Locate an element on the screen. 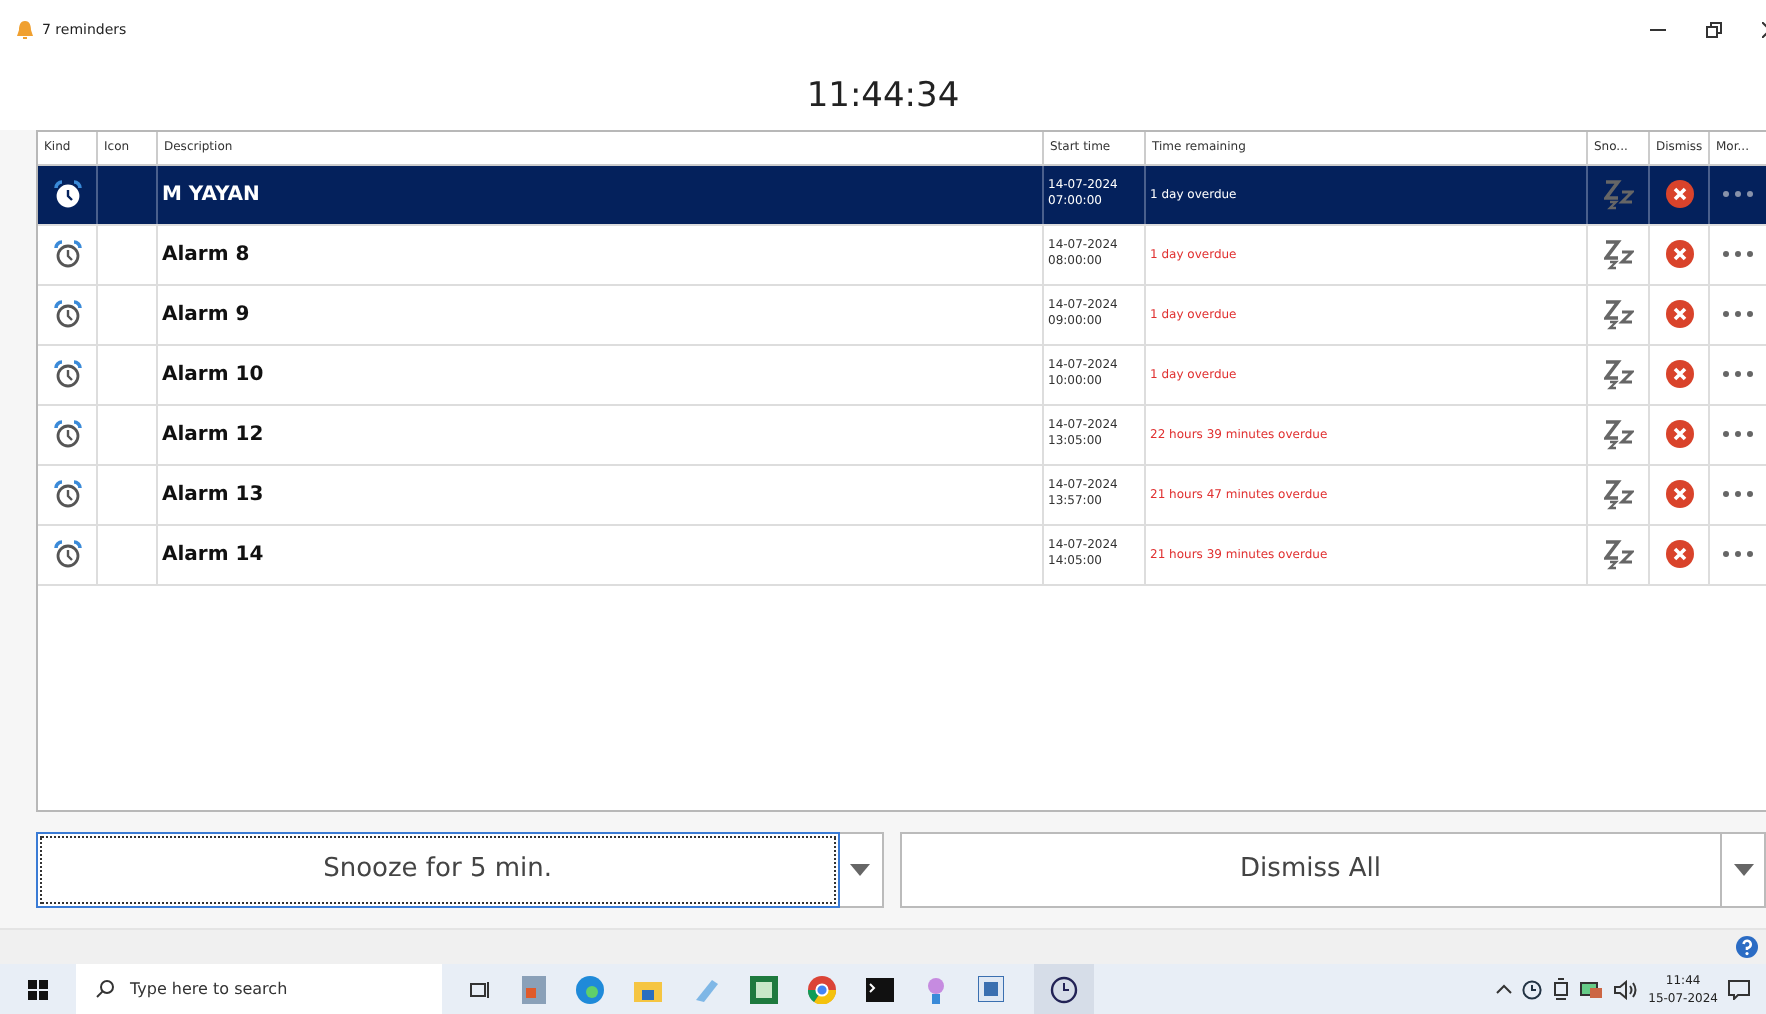  snooze-dropdown-button is located at coordinates (861, 869).